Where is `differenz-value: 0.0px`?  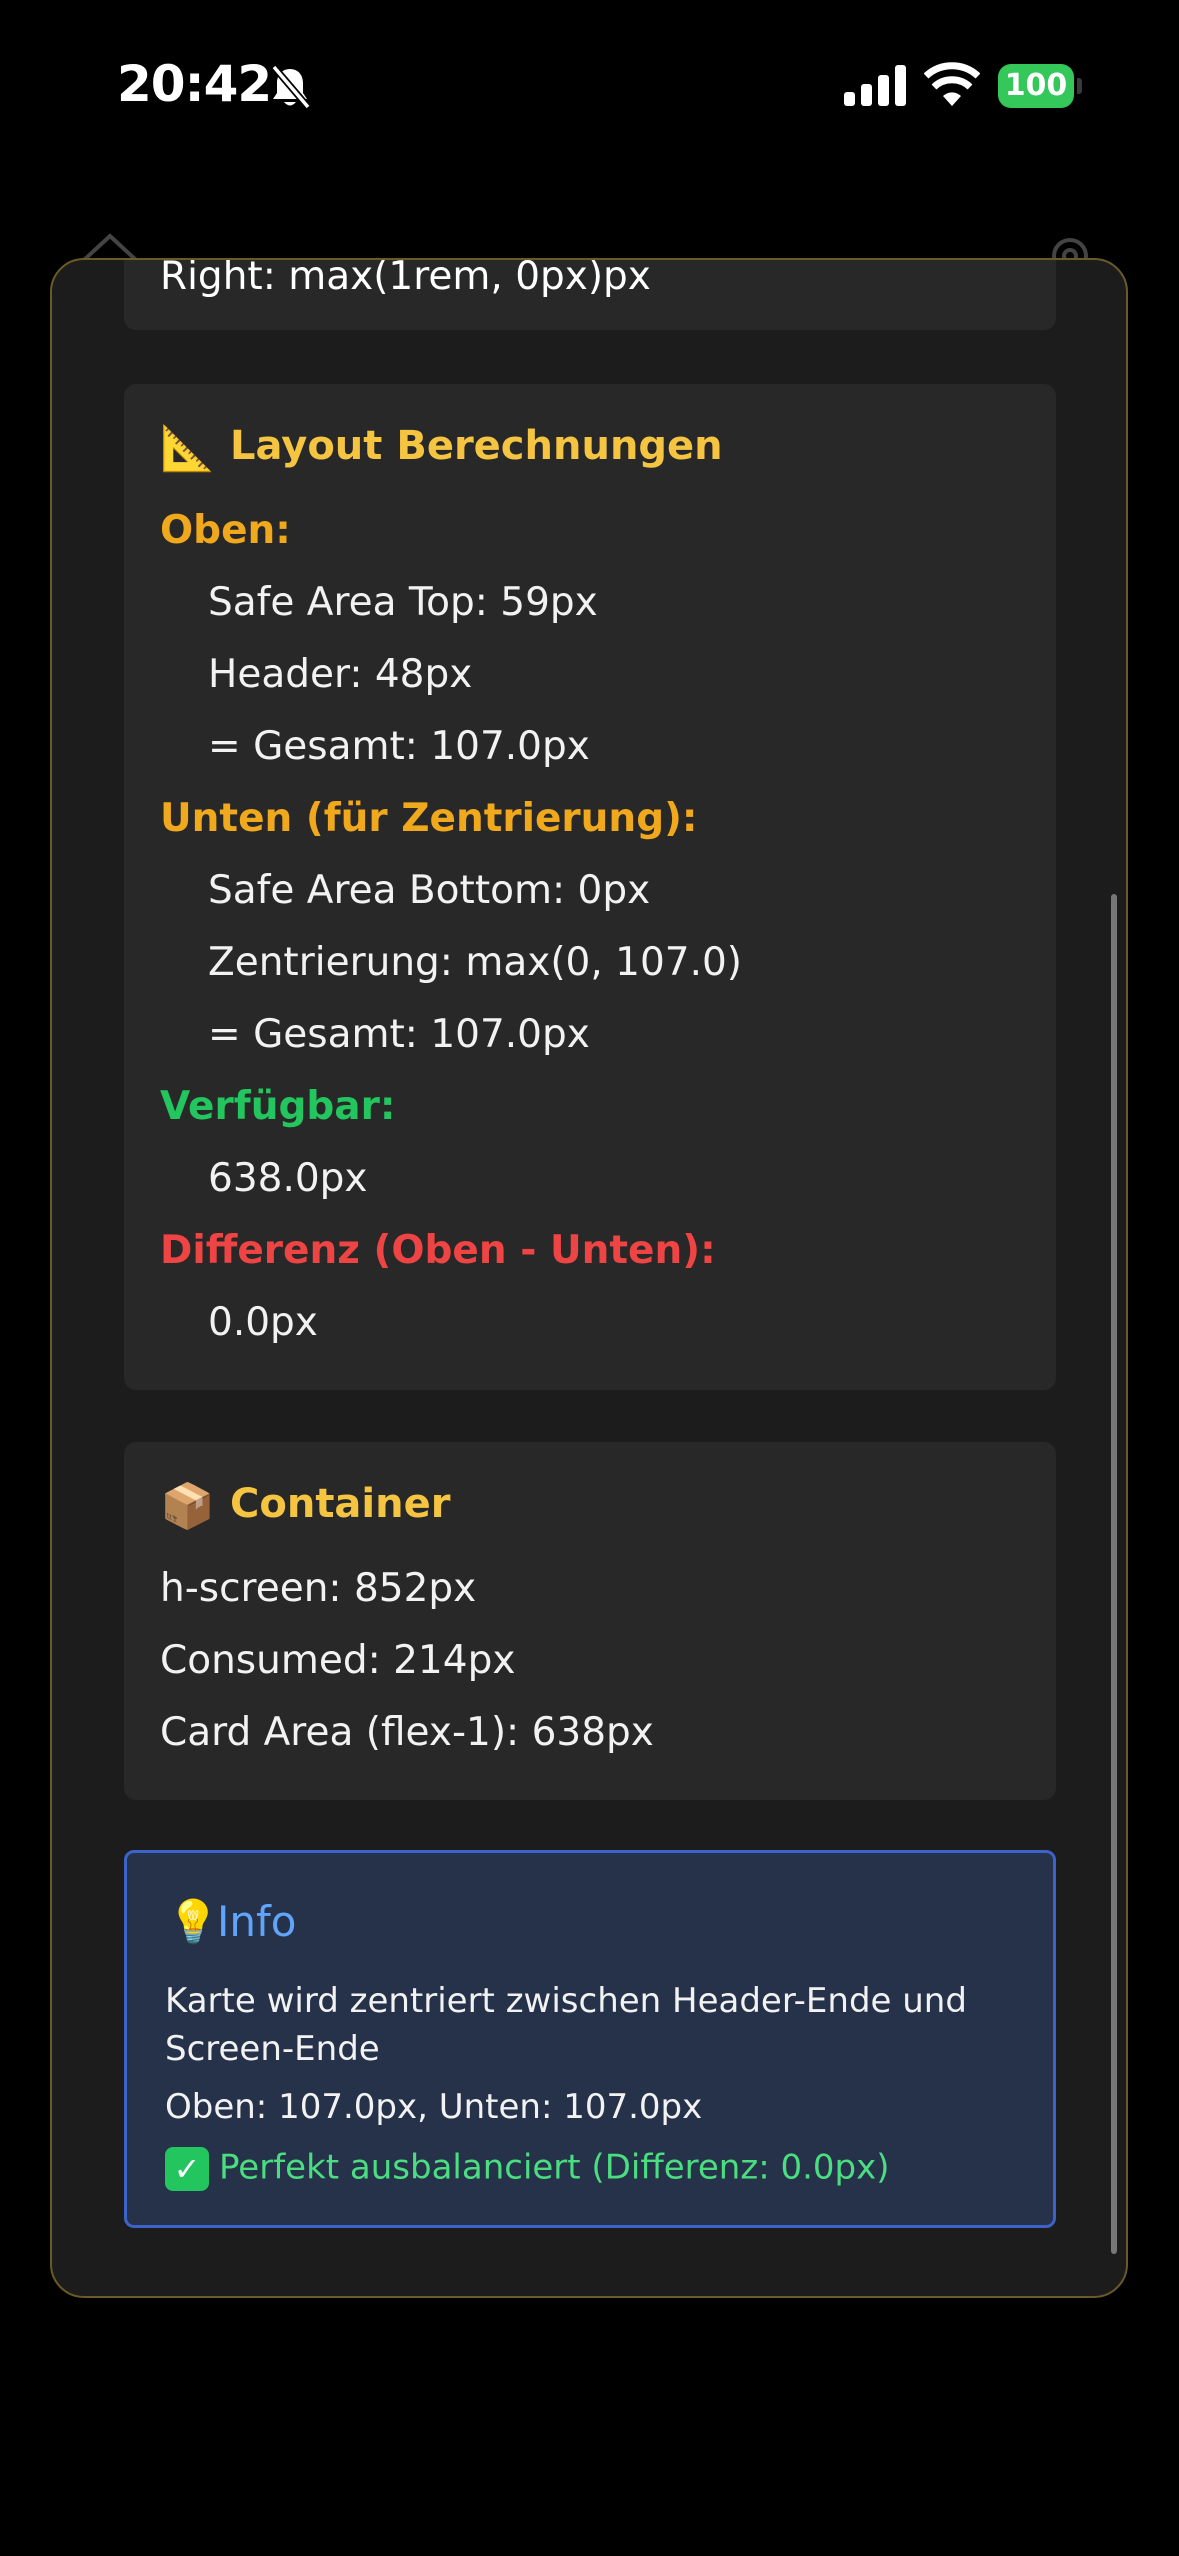 differenz-value: 0.0px is located at coordinates (263, 1322).